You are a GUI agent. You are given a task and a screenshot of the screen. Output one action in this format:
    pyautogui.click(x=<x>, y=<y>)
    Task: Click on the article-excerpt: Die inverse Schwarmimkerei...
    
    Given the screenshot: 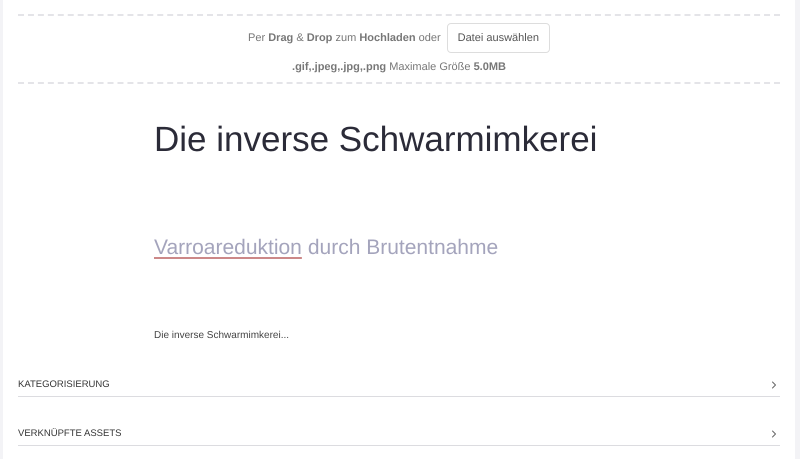 What is the action you would take?
    pyautogui.click(x=222, y=335)
    